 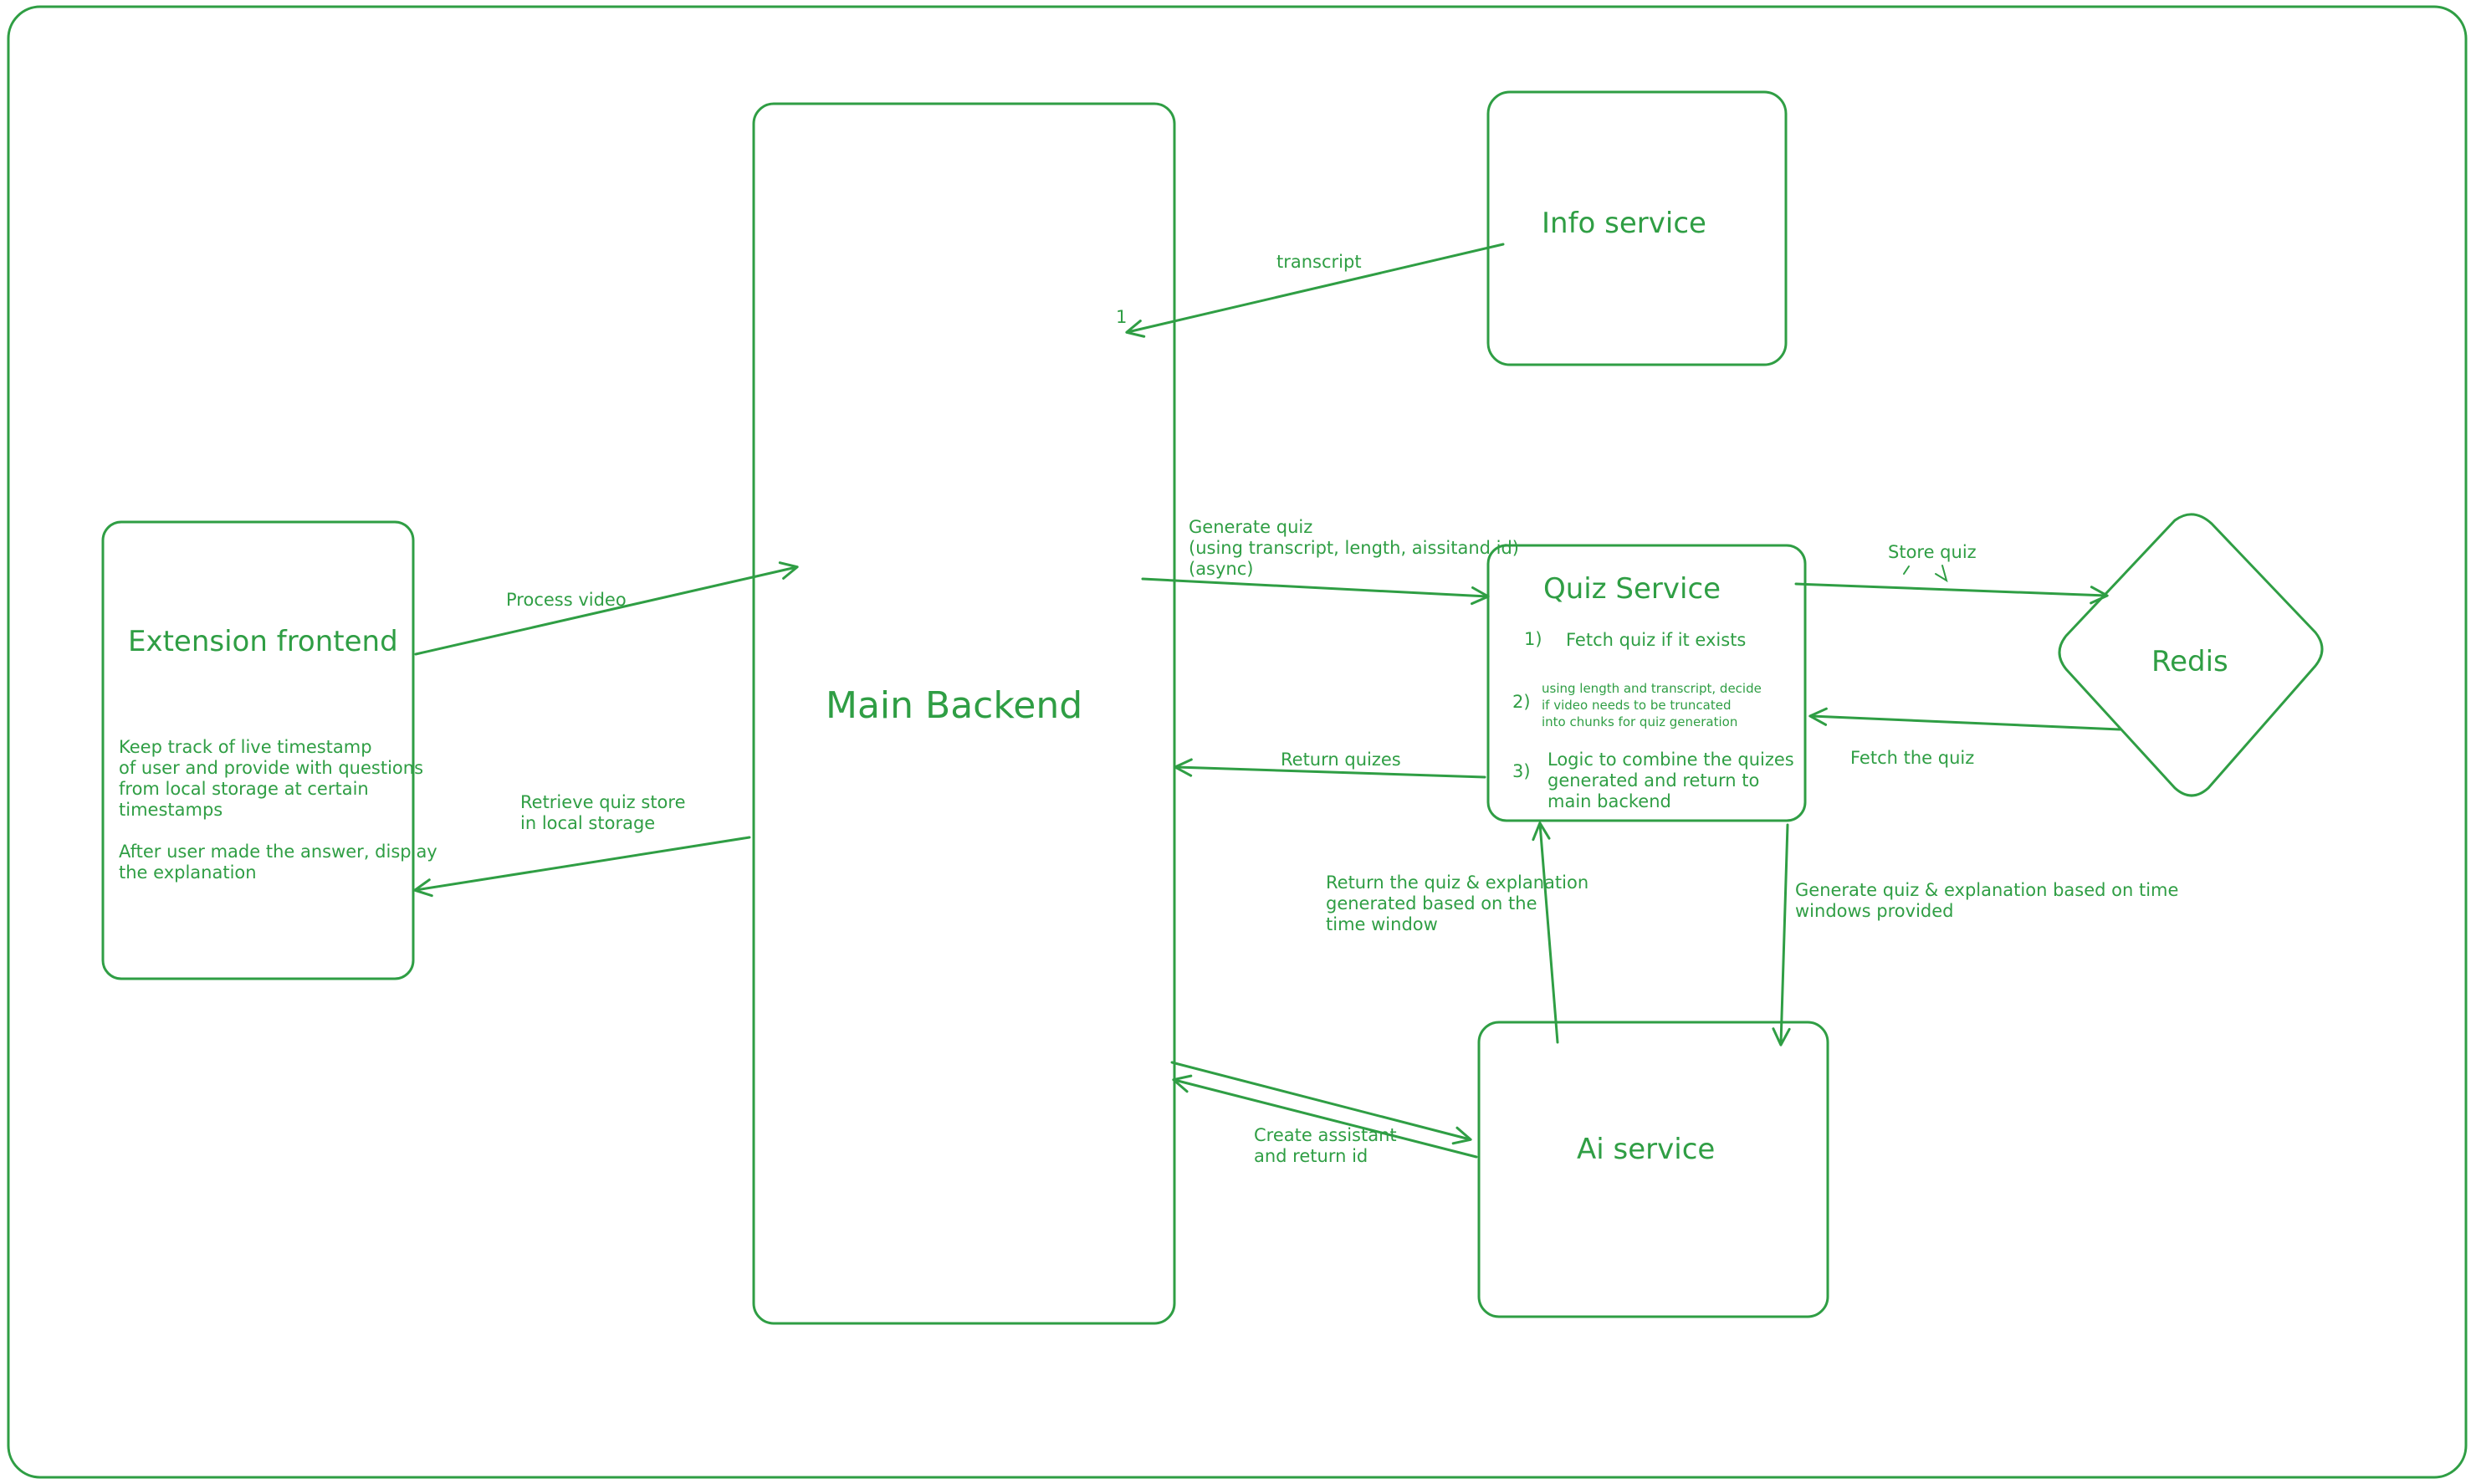 I want to click on store-quiz-edge: Store quiz, so click(x=1951, y=573).